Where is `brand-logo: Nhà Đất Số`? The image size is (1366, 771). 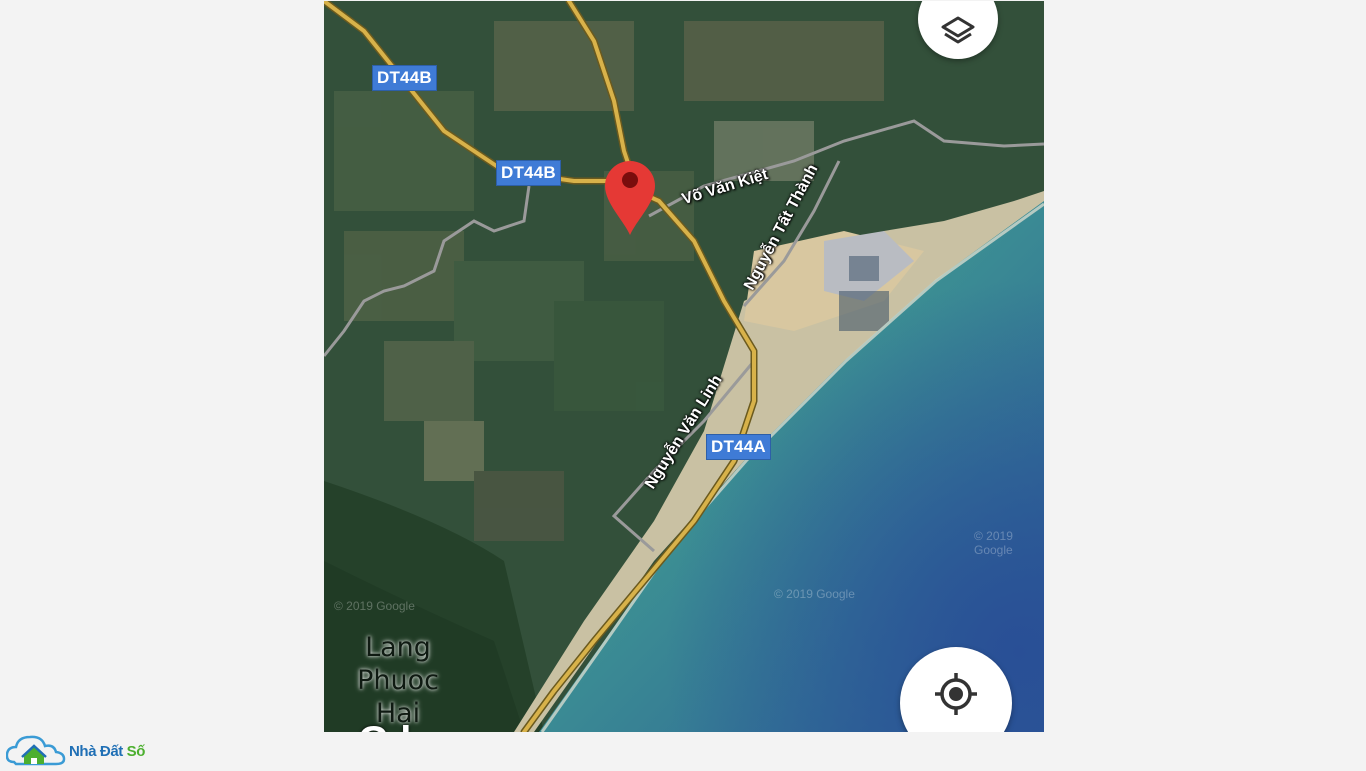
brand-logo: Nhà Đất Số is located at coordinates (75, 751).